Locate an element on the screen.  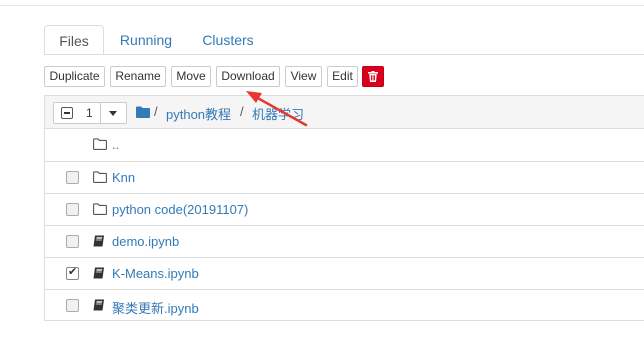
tab-files: Files is located at coordinates (74, 40).